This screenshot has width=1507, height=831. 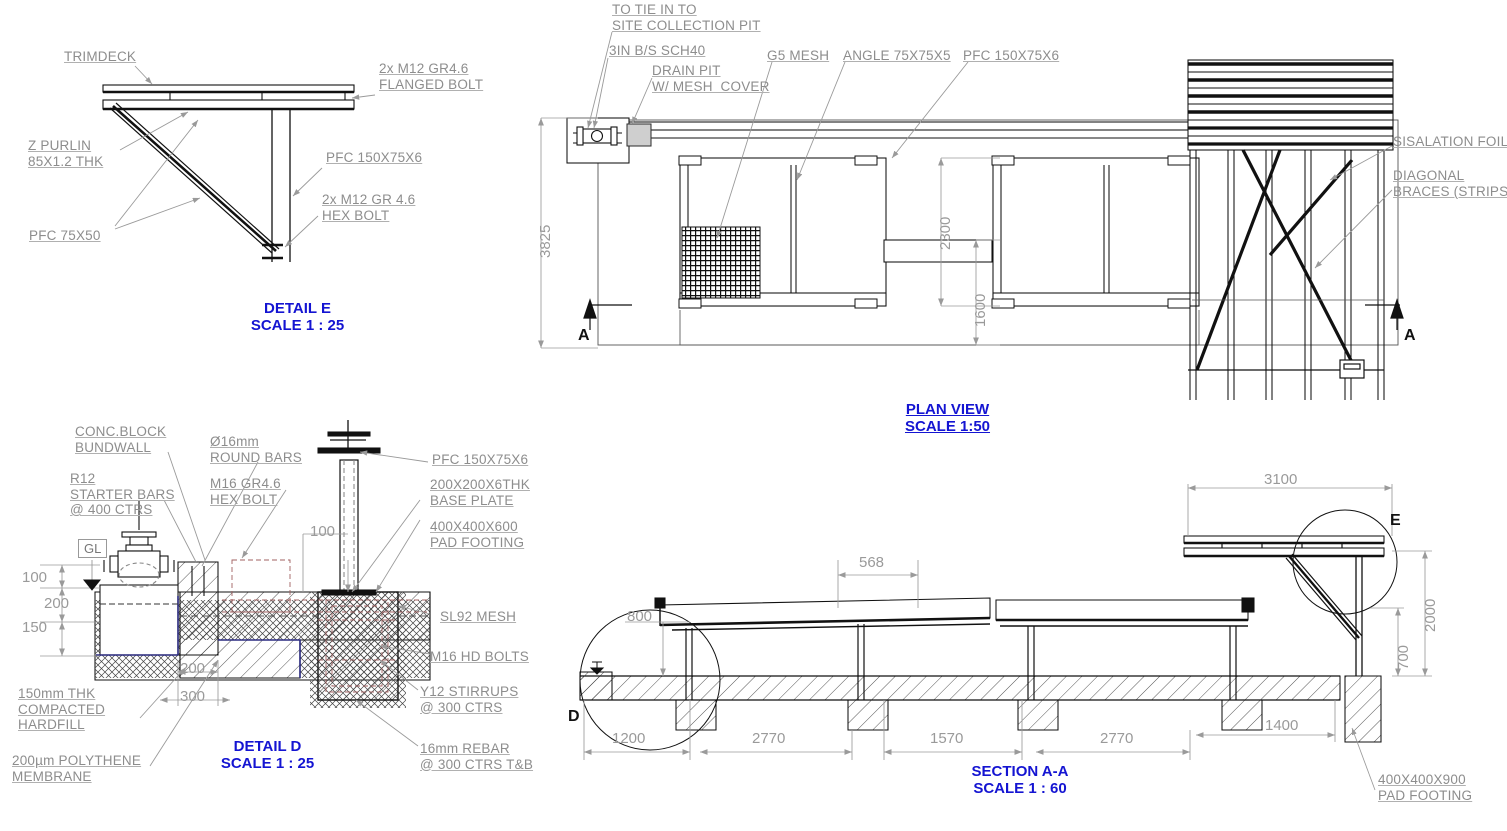 What do you see at coordinates (256, 449) in the screenshot?
I see `label-round-bars: Ø16mm ROUND BARS` at bounding box center [256, 449].